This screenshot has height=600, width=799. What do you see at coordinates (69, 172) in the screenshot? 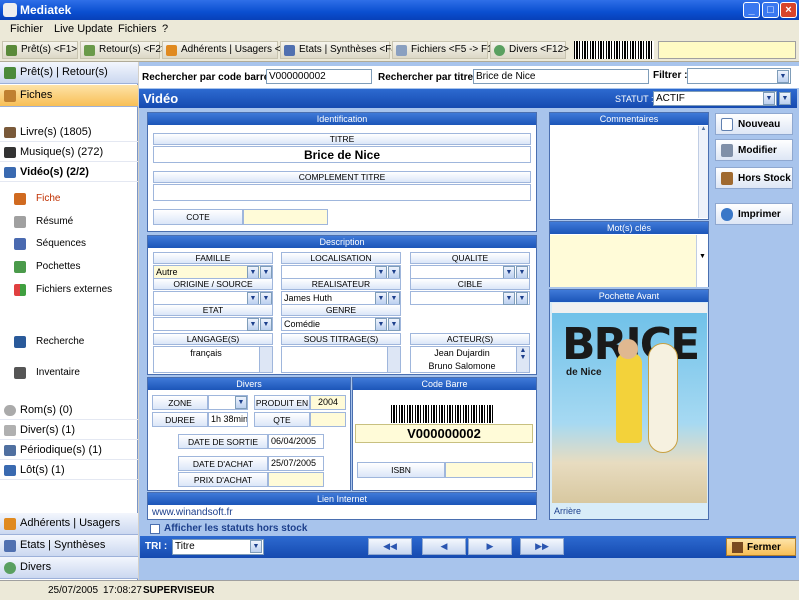
I see `sidebar-item-video: Vidéo(s) (2/2)` at bounding box center [69, 172].